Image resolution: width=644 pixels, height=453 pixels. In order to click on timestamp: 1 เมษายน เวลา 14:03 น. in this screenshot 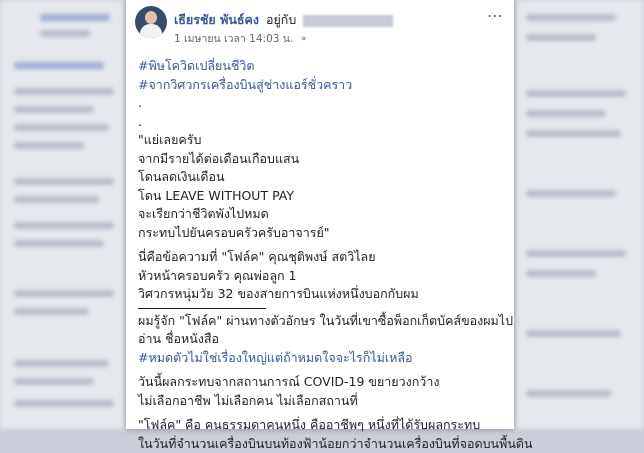, I will do `click(233, 39)`.